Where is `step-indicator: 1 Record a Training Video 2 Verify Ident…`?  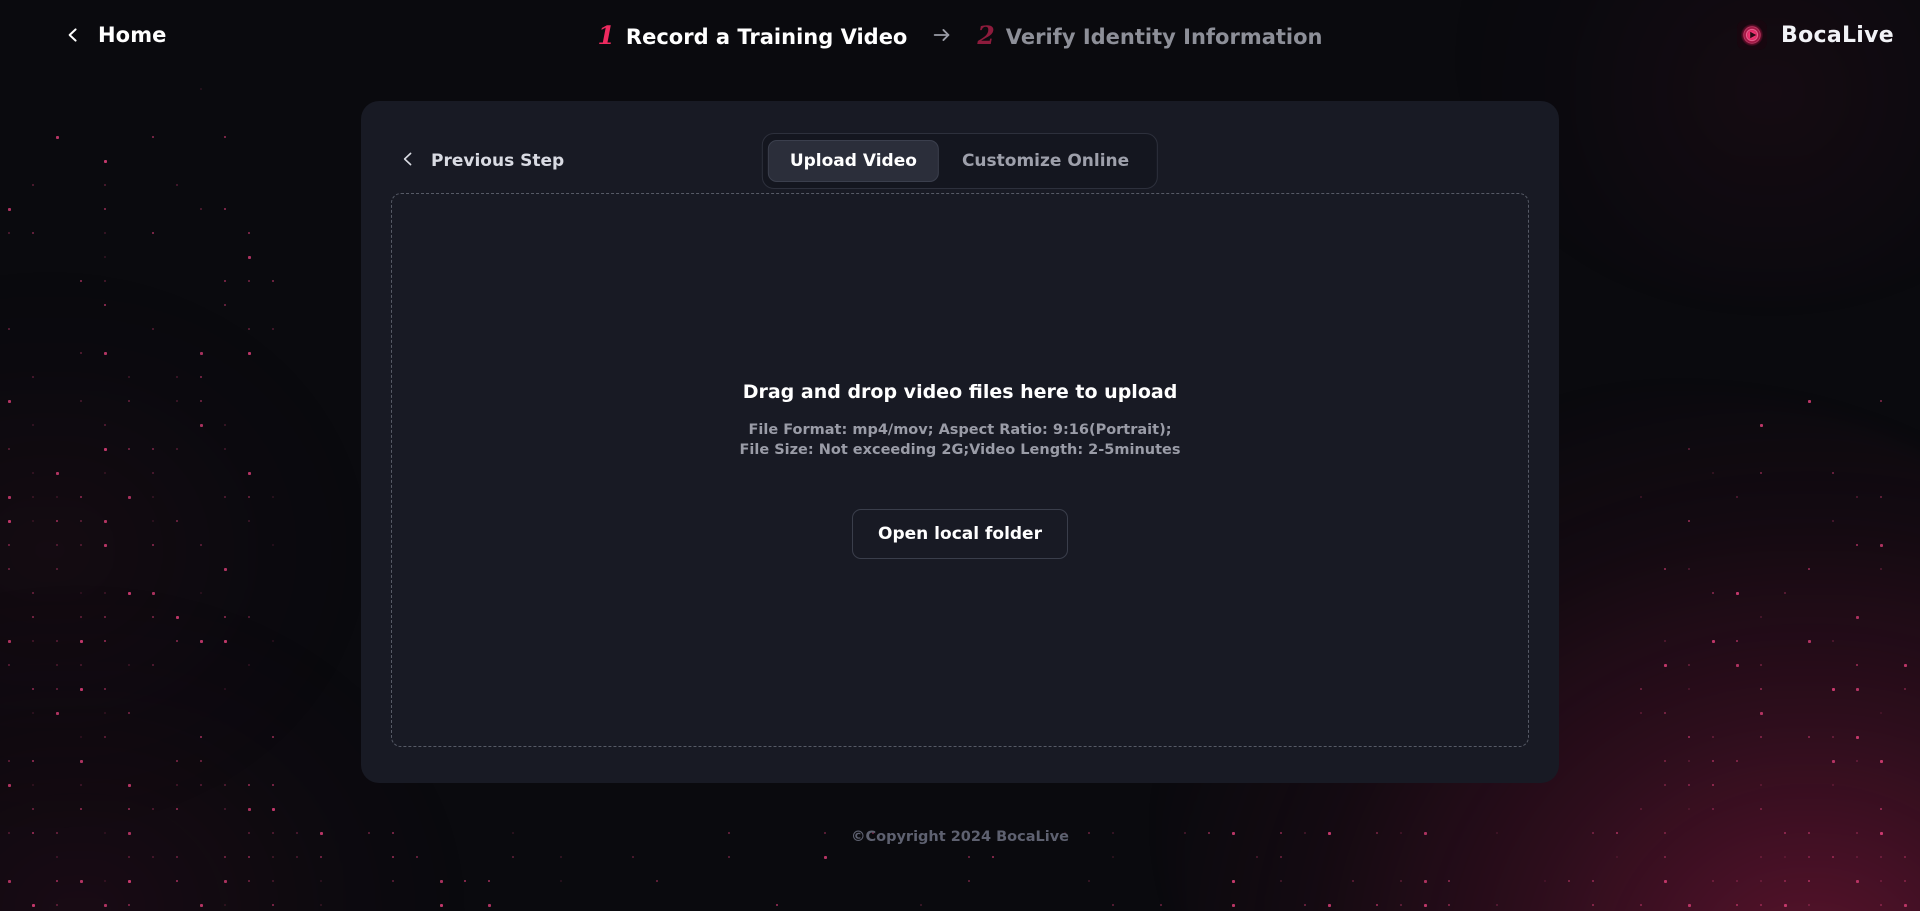 step-indicator: 1 Record a Training Video 2 Verify Ident… is located at coordinates (960, 35).